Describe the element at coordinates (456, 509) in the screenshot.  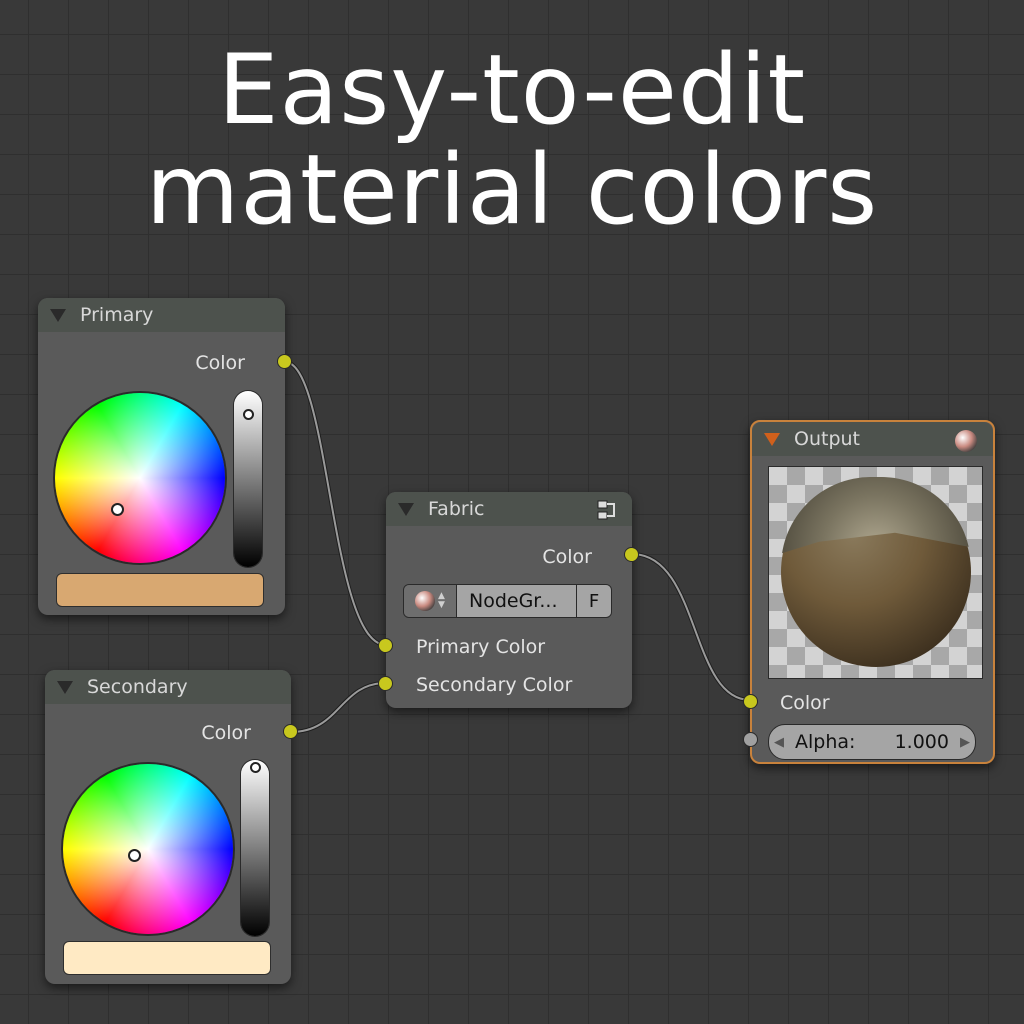
I see `fabric-node-title: Fabric` at that location.